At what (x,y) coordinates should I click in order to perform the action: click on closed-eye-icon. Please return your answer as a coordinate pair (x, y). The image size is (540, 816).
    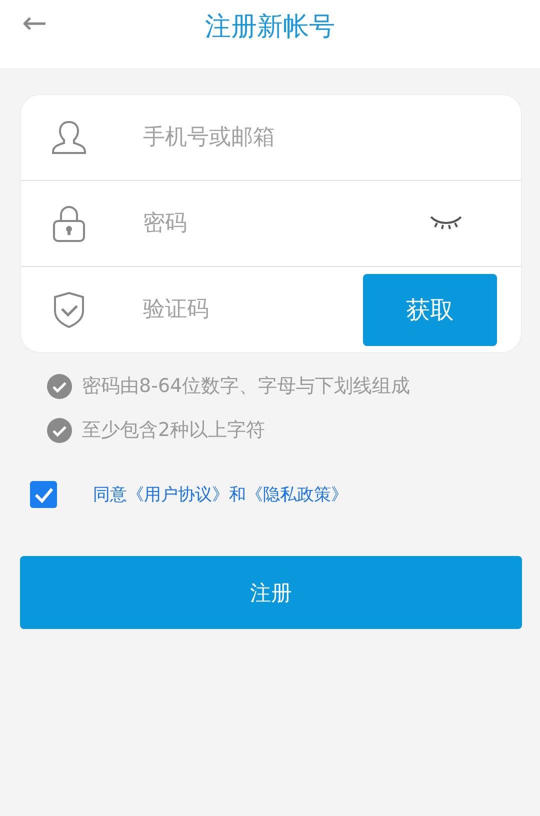
    Looking at the image, I should click on (446, 222).